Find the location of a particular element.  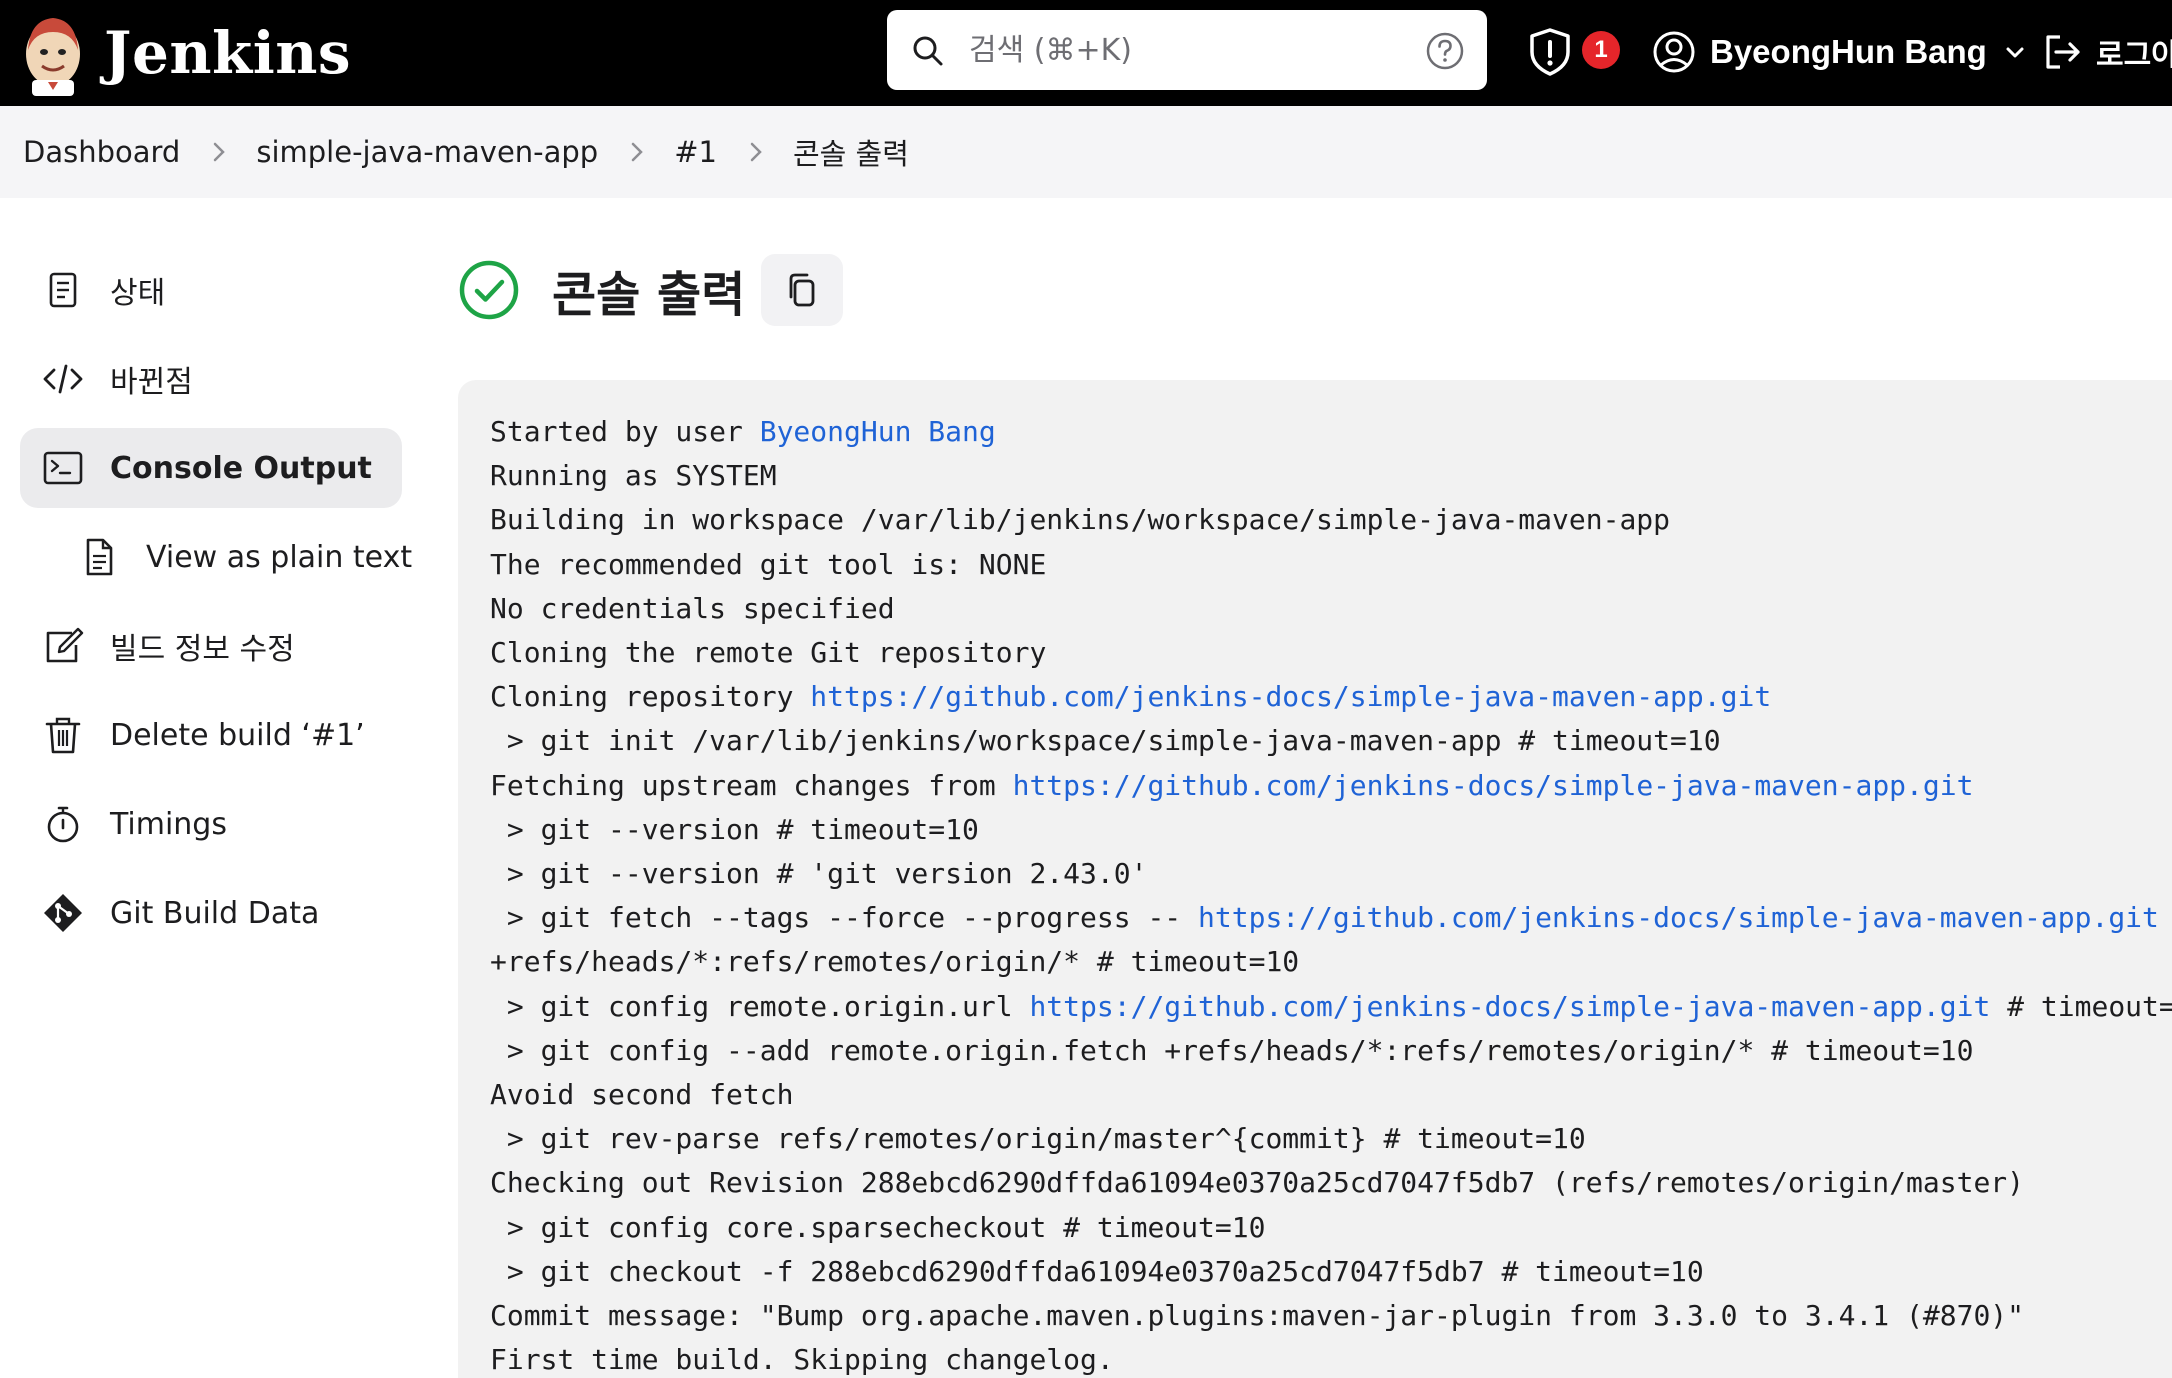

top-header: Jenkins 1 ByeongHun Bang is located at coordinates (1086, 53).